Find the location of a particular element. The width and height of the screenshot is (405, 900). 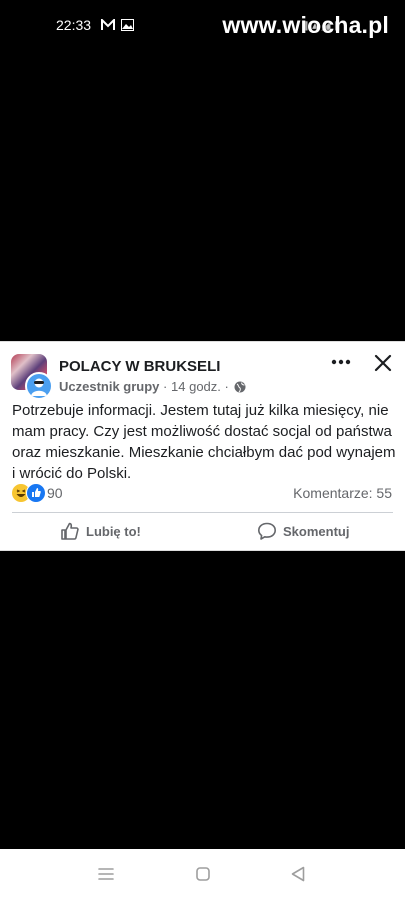

close-icon is located at coordinates (383, 363).